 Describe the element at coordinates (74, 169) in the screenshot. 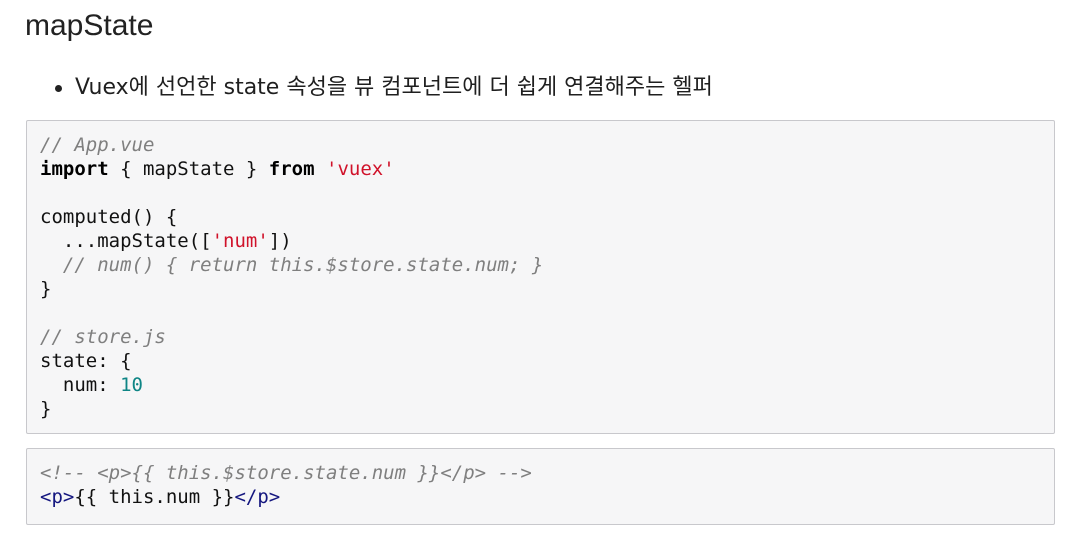

I see `code-keyword: import` at that location.